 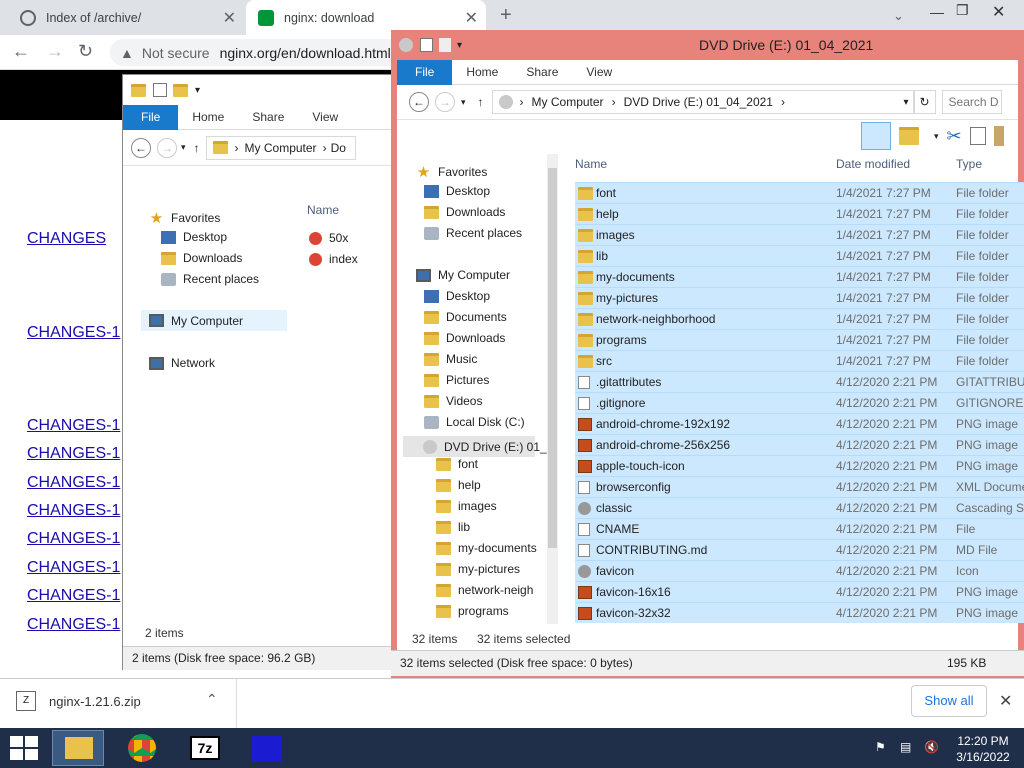 I want to click on notification-flag-icon: ⚑, so click(x=880, y=747).